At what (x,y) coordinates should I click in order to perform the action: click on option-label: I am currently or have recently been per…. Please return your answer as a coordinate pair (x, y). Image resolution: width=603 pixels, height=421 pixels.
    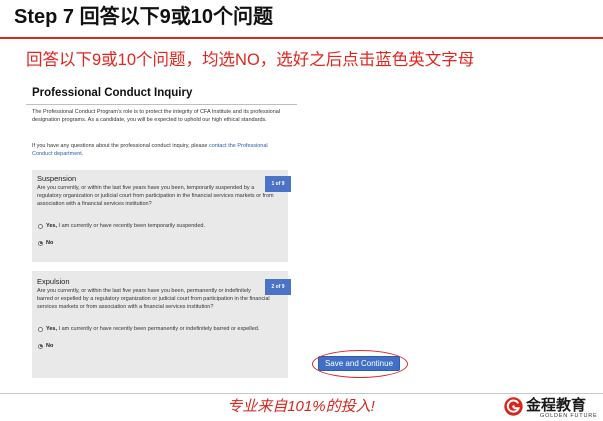
    Looking at the image, I should click on (158, 329).